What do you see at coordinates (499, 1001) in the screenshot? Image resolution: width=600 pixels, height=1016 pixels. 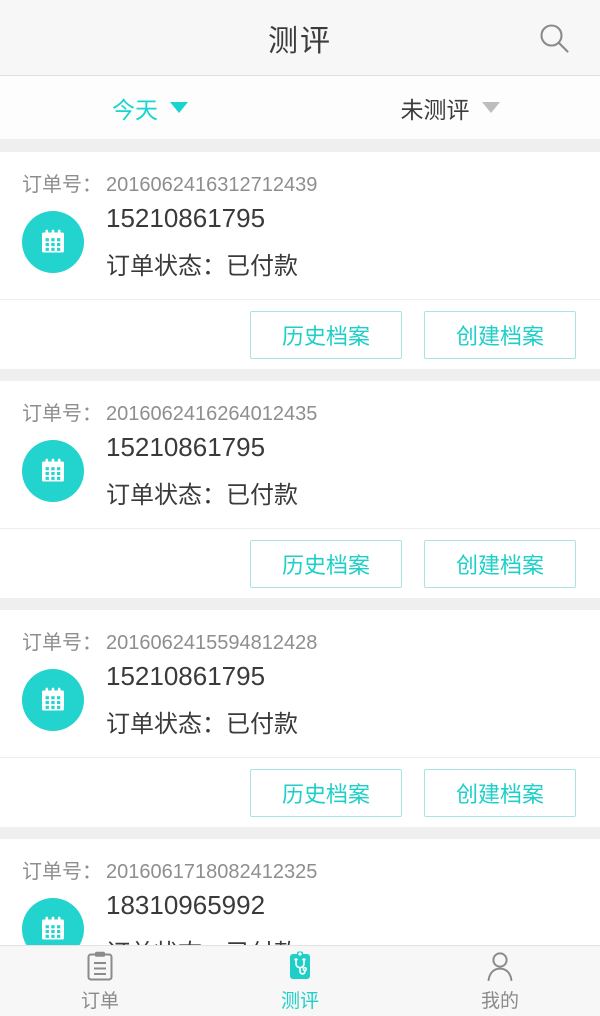 I see `tab-mine-label: 我的` at bounding box center [499, 1001].